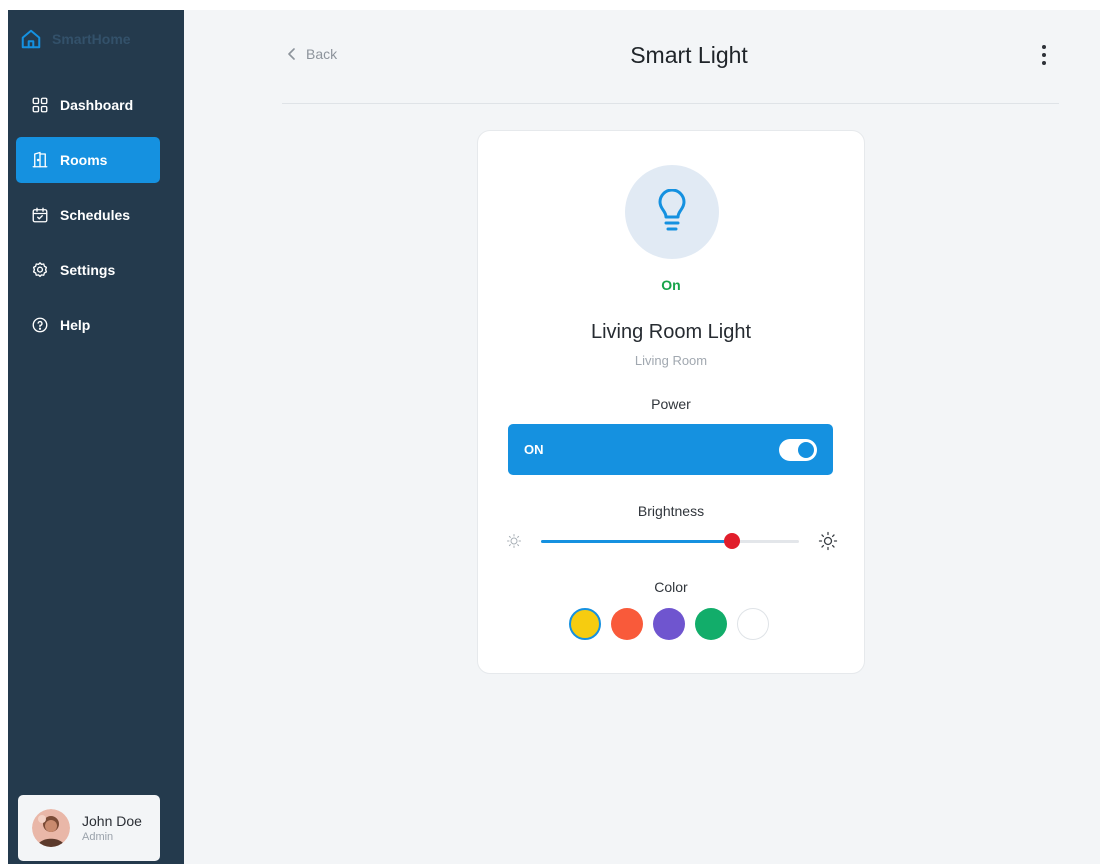  I want to click on lightbulb-icon, so click(672, 210).